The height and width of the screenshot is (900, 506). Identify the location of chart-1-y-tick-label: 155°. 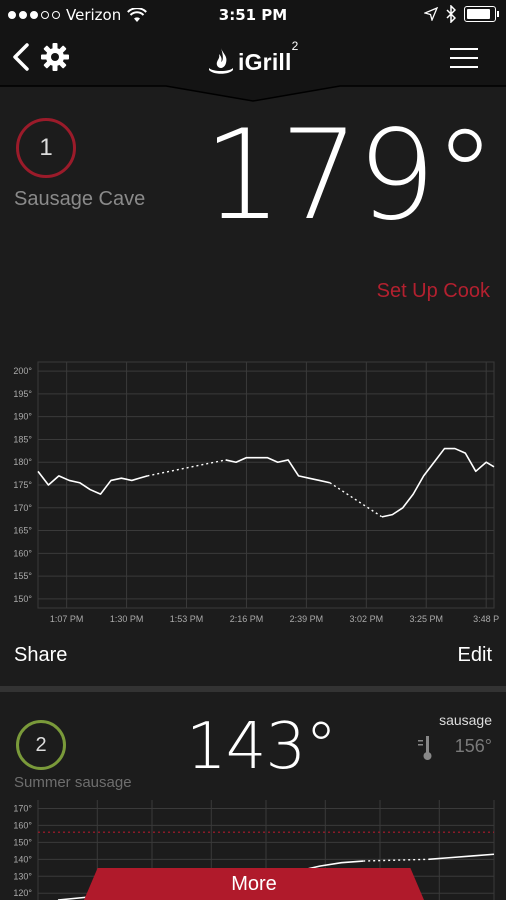
(22, 576).